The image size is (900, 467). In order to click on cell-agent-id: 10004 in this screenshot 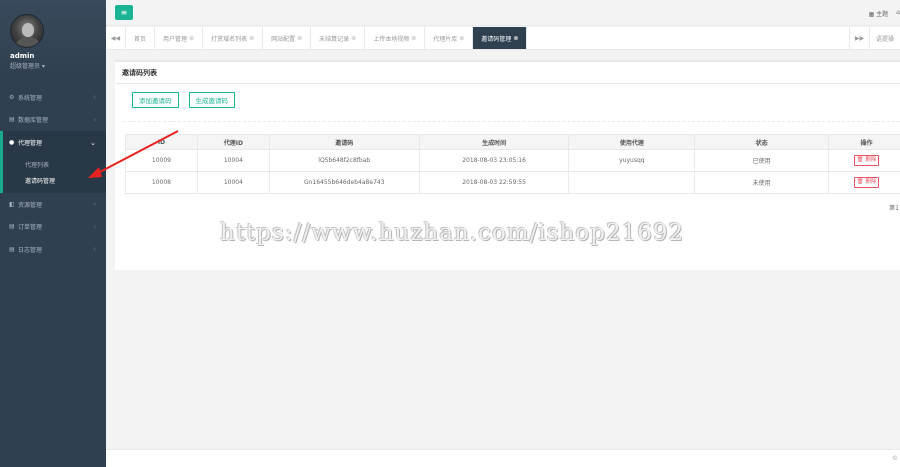, I will do `click(233, 182)`.